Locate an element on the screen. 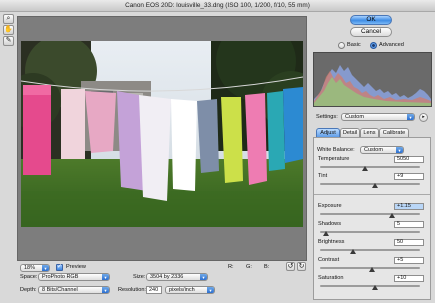 The height and width of the screenshot is (303, 435). tint-slider-track is located at coordinates (370, 184).